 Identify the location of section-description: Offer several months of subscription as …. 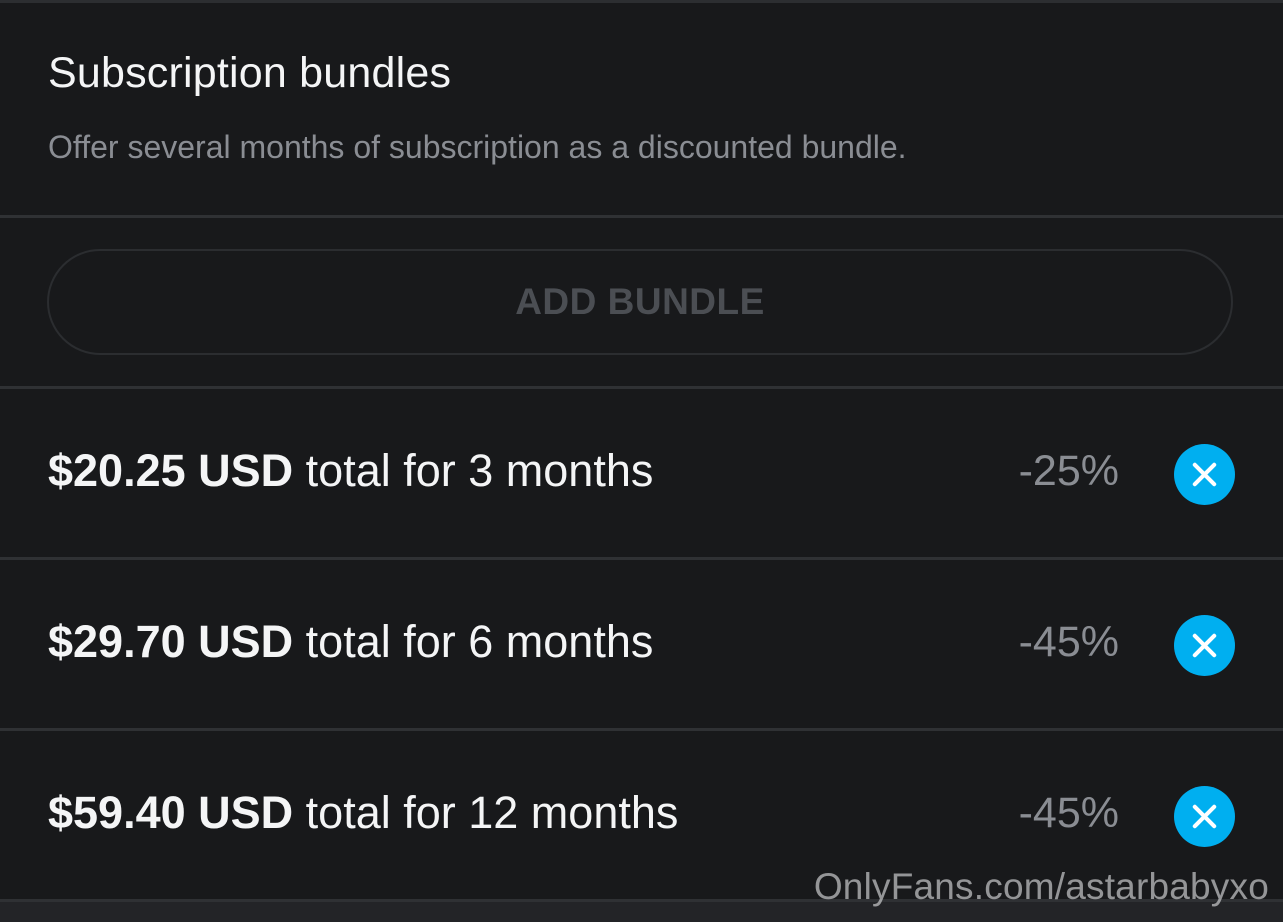
(477, 147).